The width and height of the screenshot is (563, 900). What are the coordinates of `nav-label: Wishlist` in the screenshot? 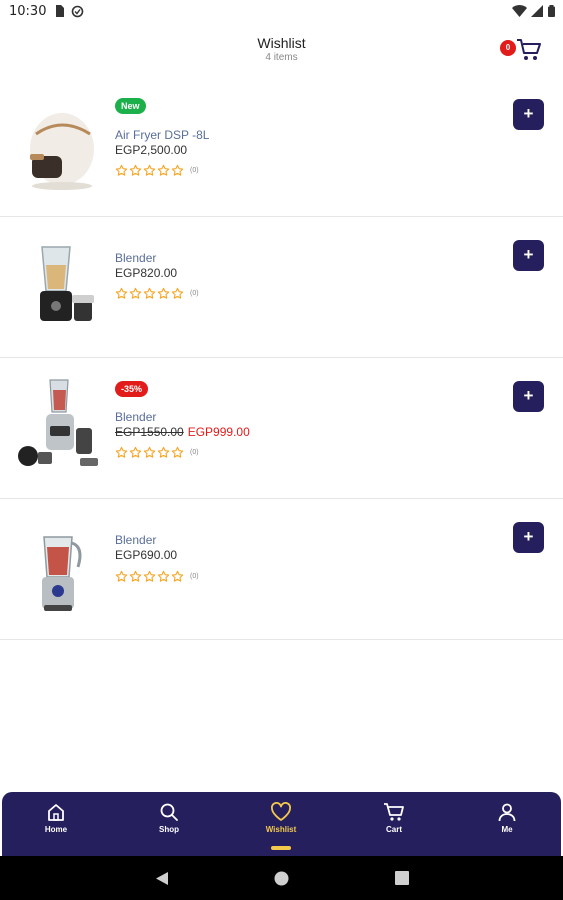 It's located at (281, 829).